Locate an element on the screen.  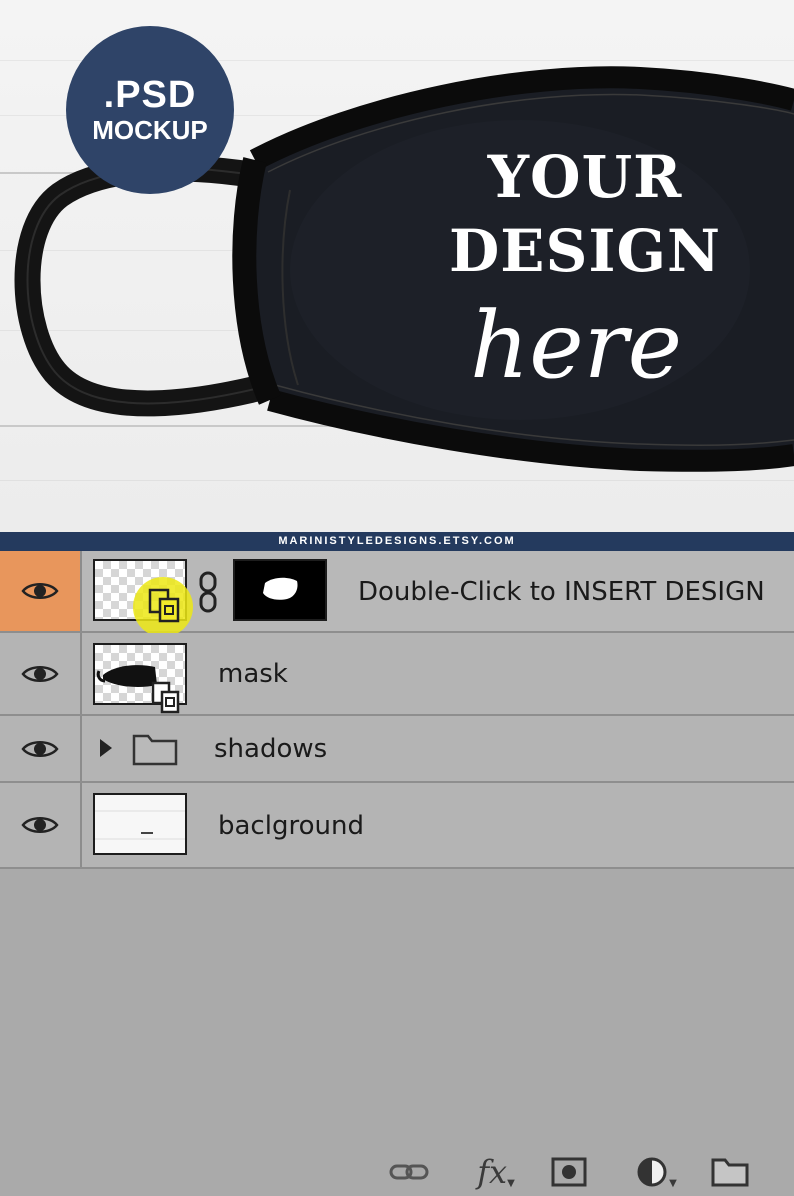
mask-shape is located at coordinates (280, 588).